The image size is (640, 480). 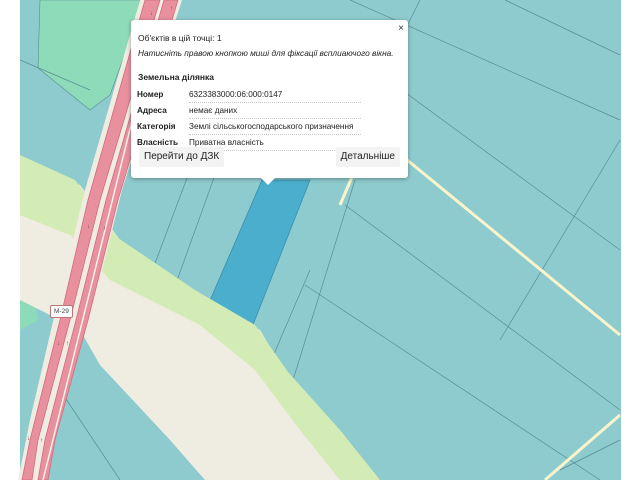 What do you see at coordinates (152, 110) in the screenshot?
I see `attr-key: Адреса` at bounding box center [152, 110].